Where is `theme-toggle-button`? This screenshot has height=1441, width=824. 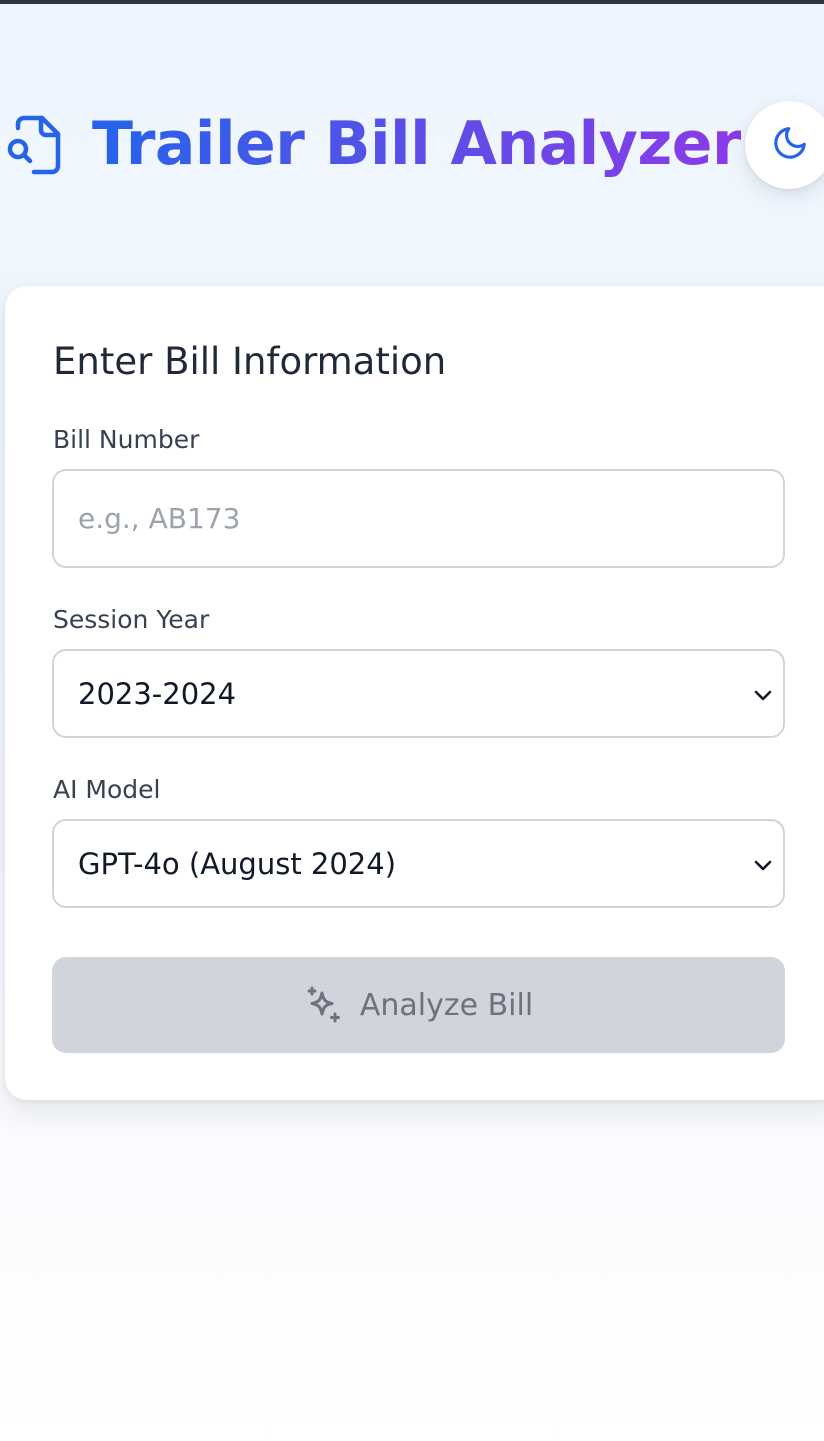 theme-toggle-button is located at coordinates (784, 145).